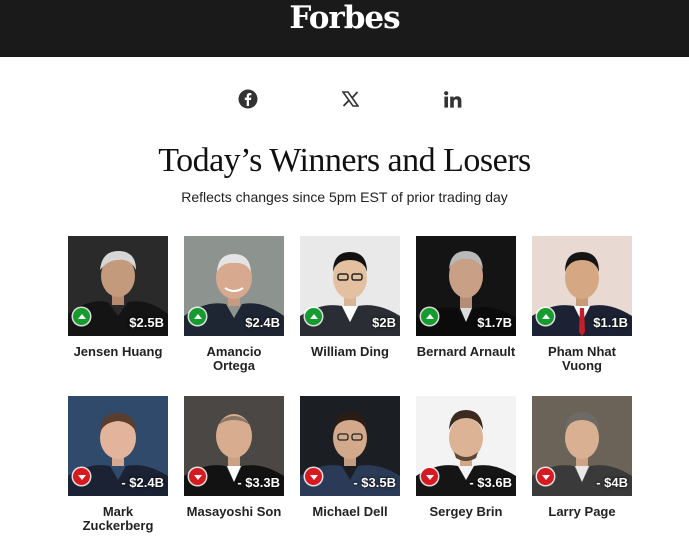 Image resolution: width=689 pixels, height=555 pixels. I want to click on loser-card: - $3.6B Sergey Brin, so click(466, 457).